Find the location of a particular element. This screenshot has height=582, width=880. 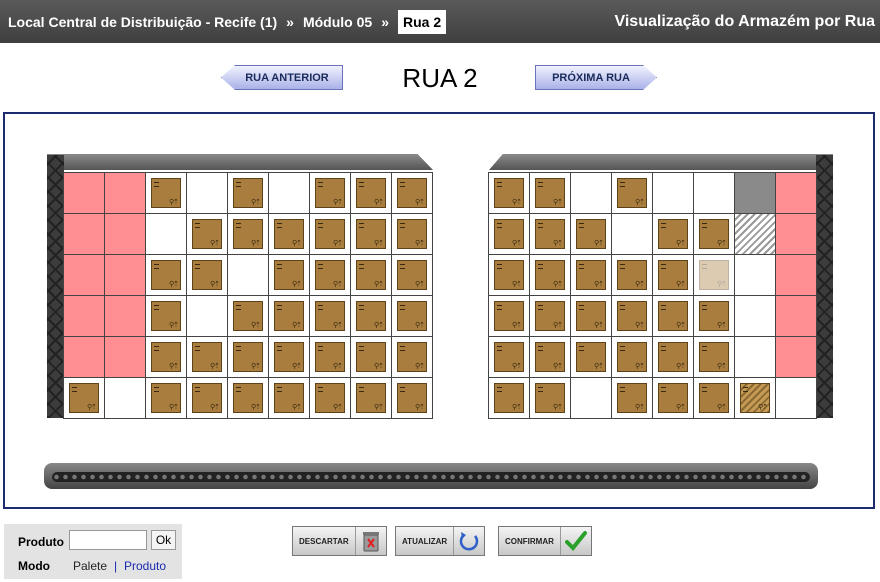

mode-pallet-link: Palete is located at coordinates (90, 566).